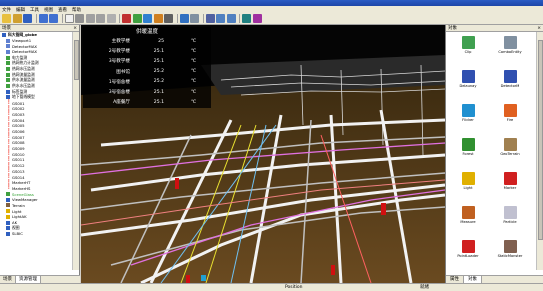 This screenshot has width=543, height=291. What do you see at coordinates (4, 34) in the screenshot?
I see `globe-icon` at bounding box center [4, 34].